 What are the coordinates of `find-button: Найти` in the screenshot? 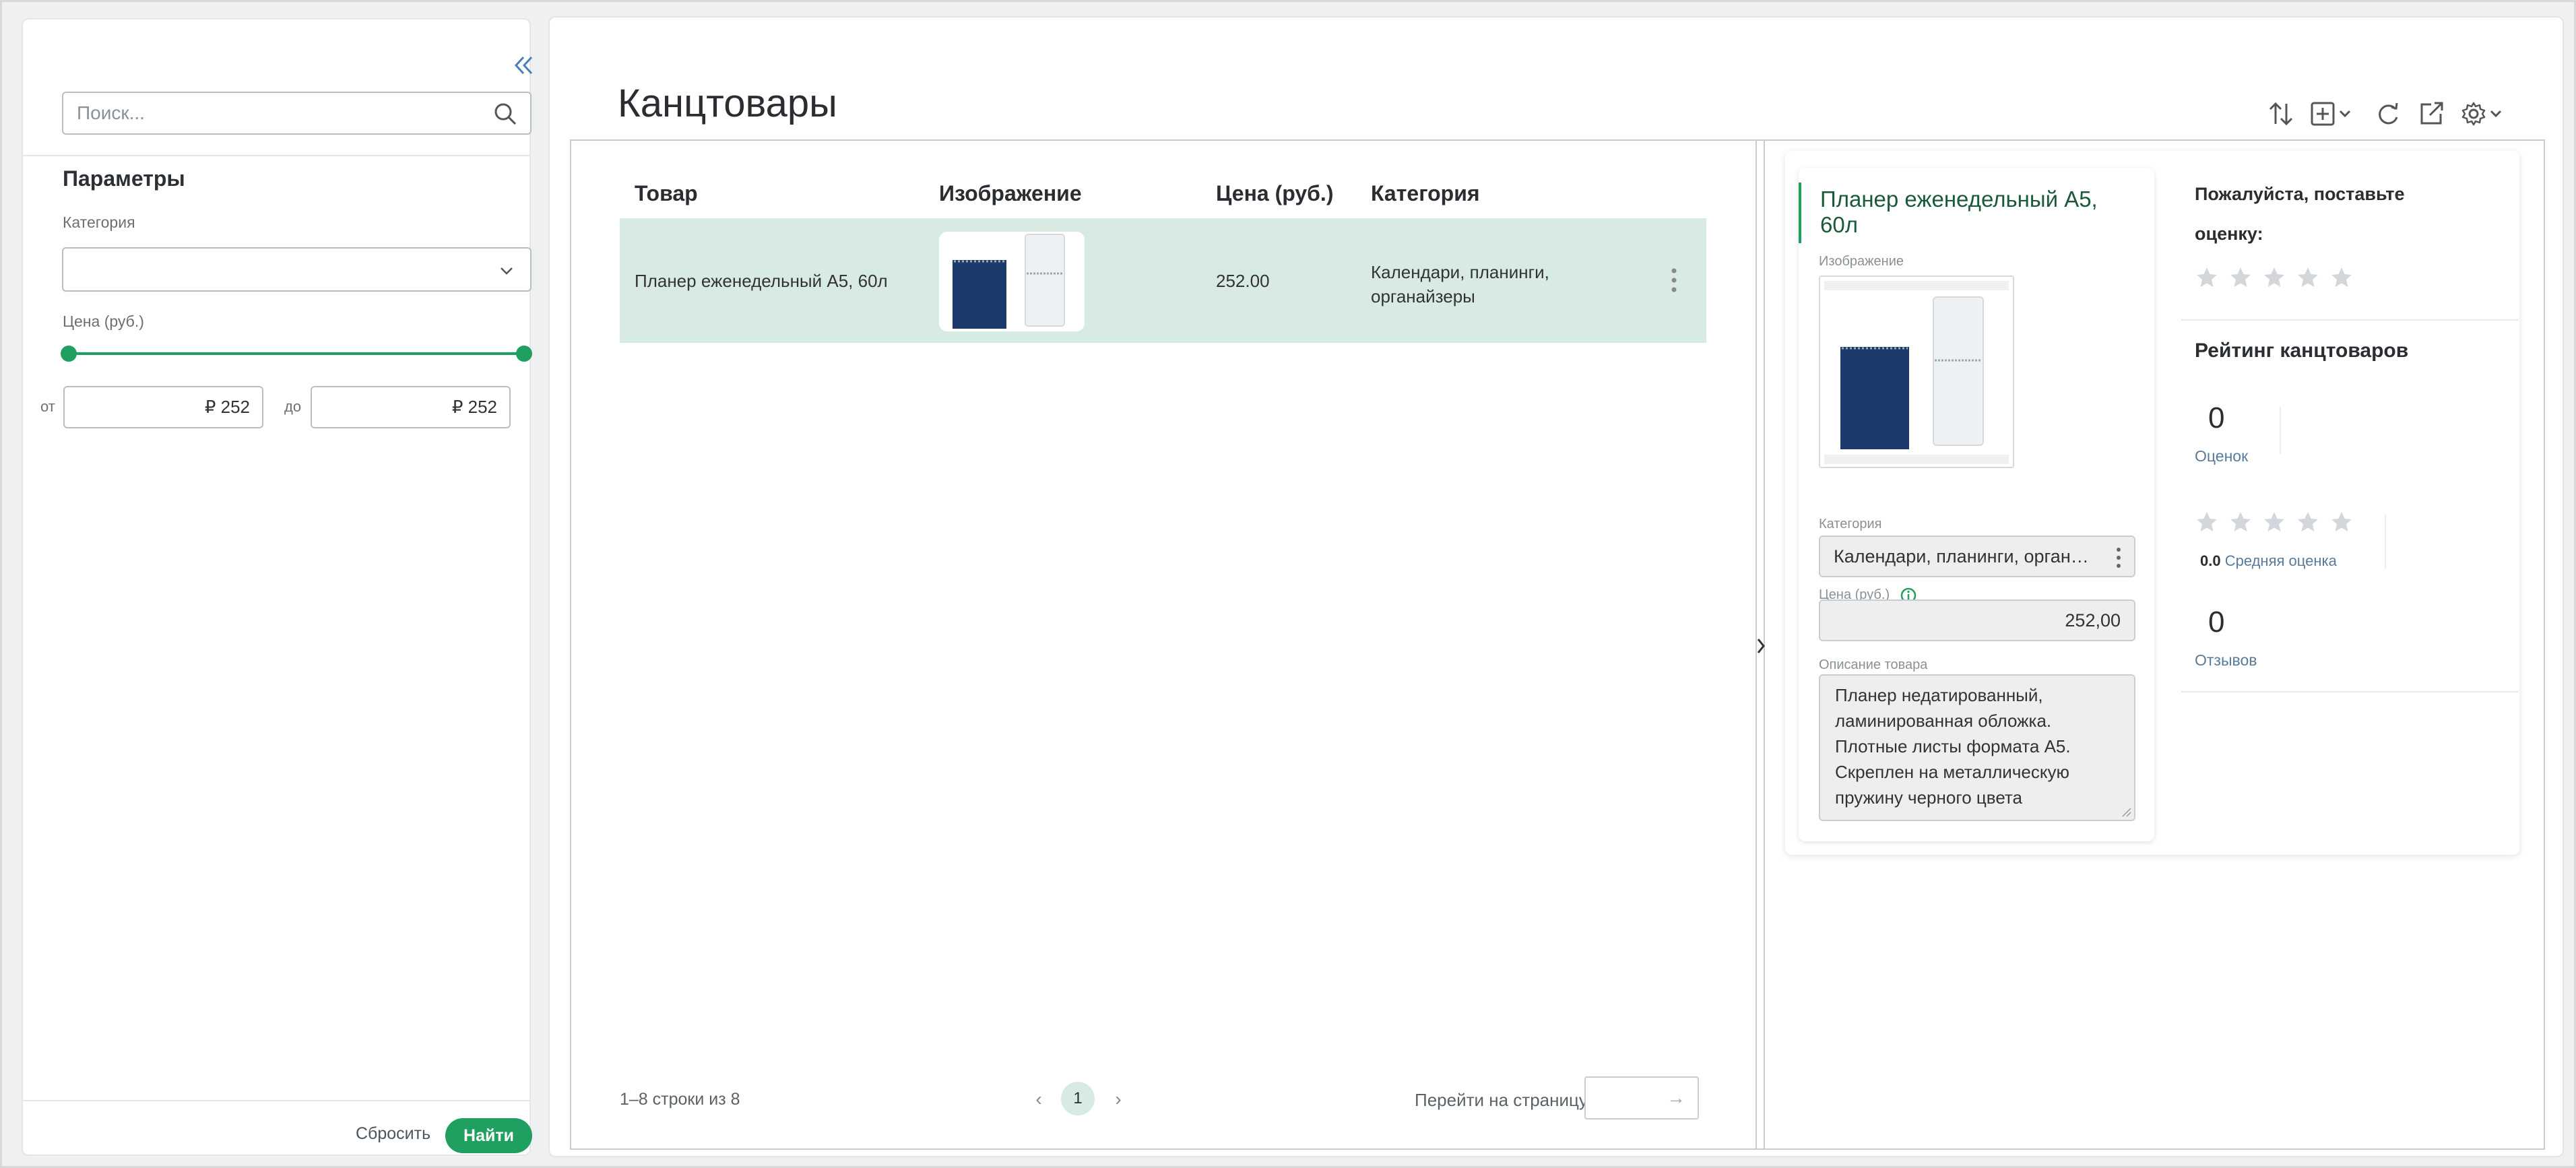 It's located at (489, 1135).